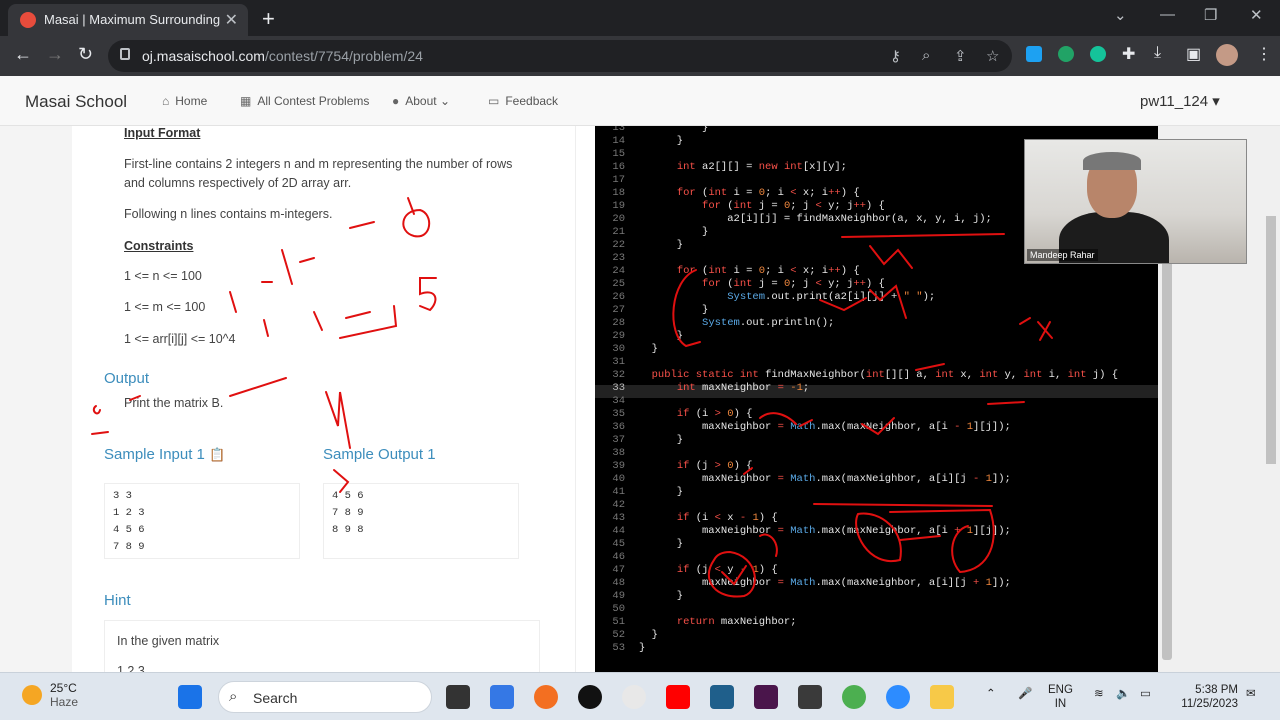 The height and width of the screenshot is (720, 1280). What do you see at coordinates (1098, 54) in the screenshot?
I see `grammarly-icon` at bounding box center [1098, 54].